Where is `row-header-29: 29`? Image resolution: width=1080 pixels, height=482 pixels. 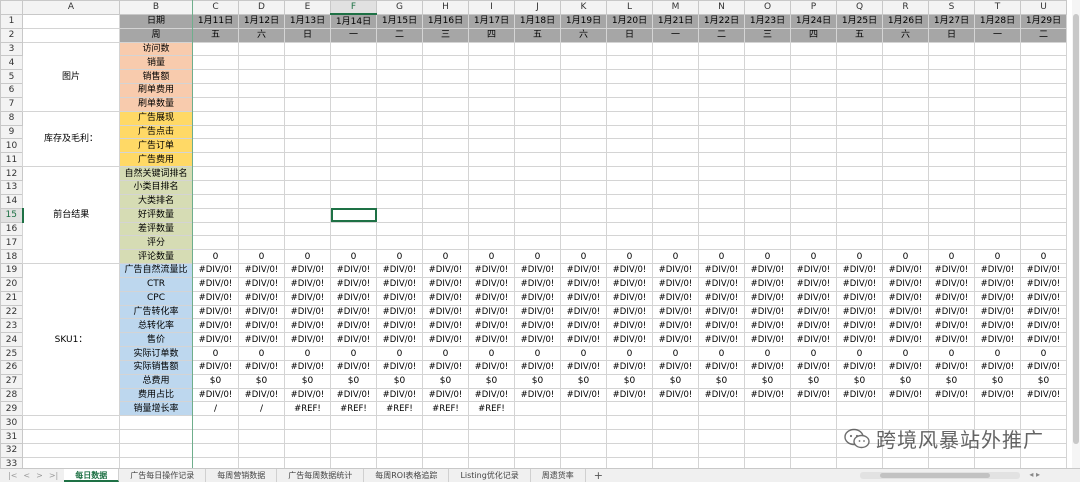
row-header-29: 29 is located at coordinates (11, 409).